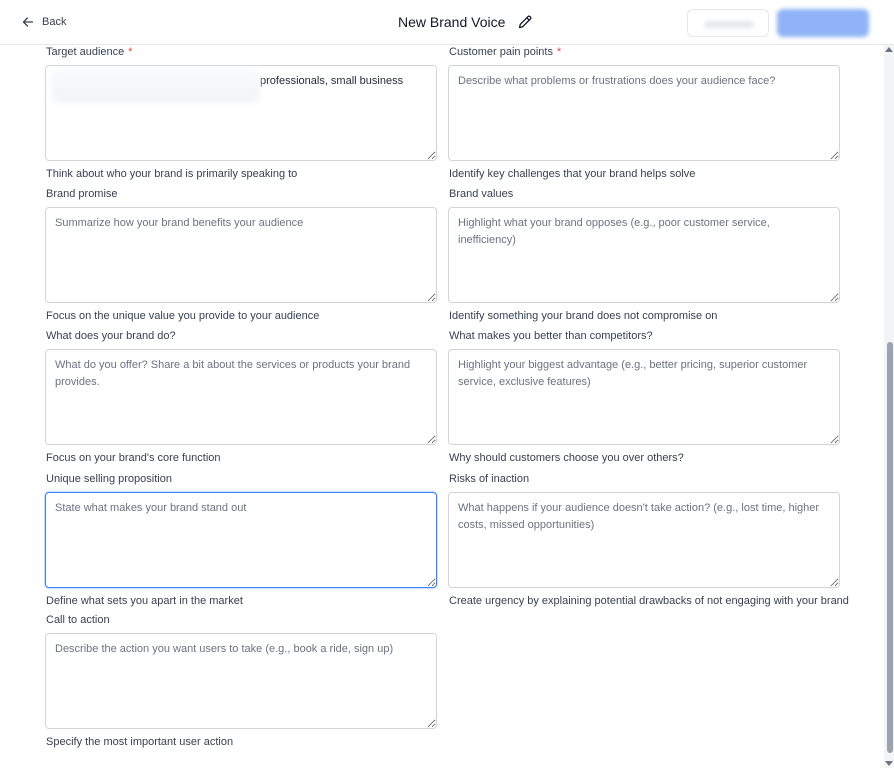 This screenshot has width=894, height=768. Describe the element at coordinates (144, 601) in the screenshot. I see `unique-selling-proposition-hint: Define what sets you apart in the market` at that location.